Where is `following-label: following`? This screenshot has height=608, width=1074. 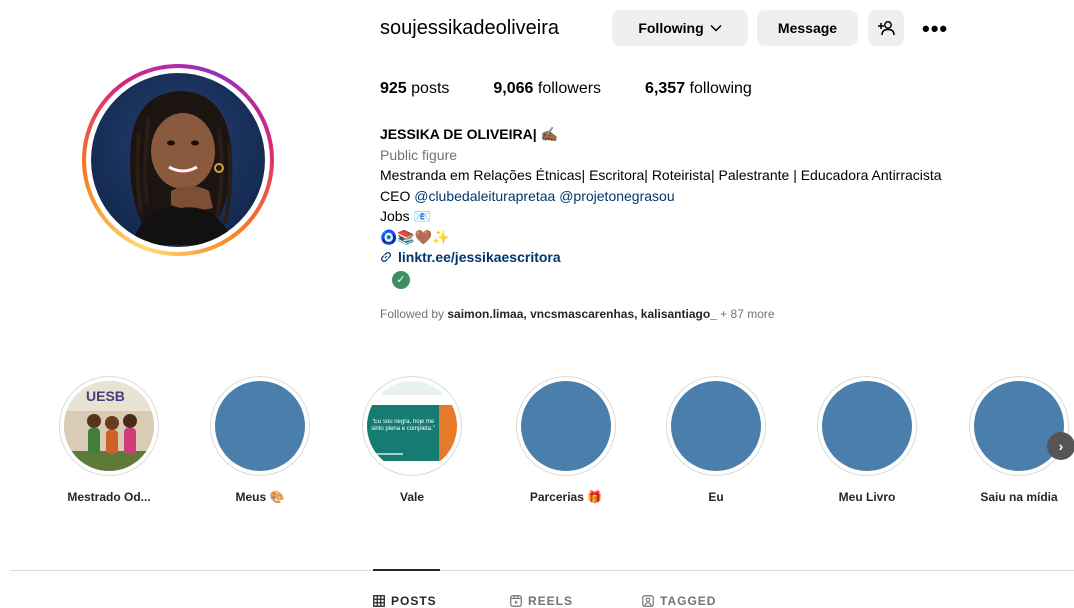
following-label: following is located at coordinates (720, 88).